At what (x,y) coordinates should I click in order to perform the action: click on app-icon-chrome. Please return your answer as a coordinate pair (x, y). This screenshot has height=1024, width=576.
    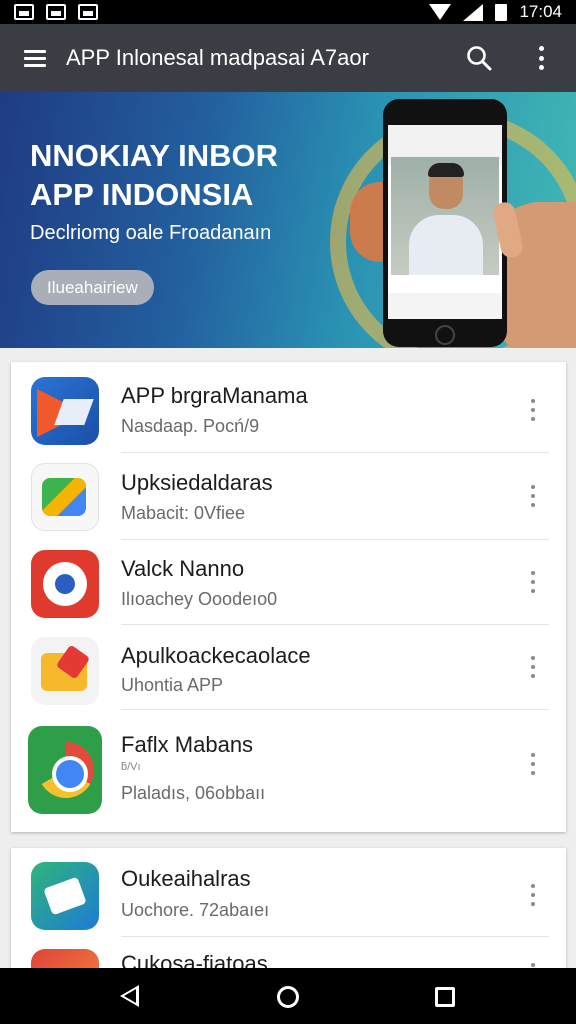
    Looking at the image, I should click on (65, 770).